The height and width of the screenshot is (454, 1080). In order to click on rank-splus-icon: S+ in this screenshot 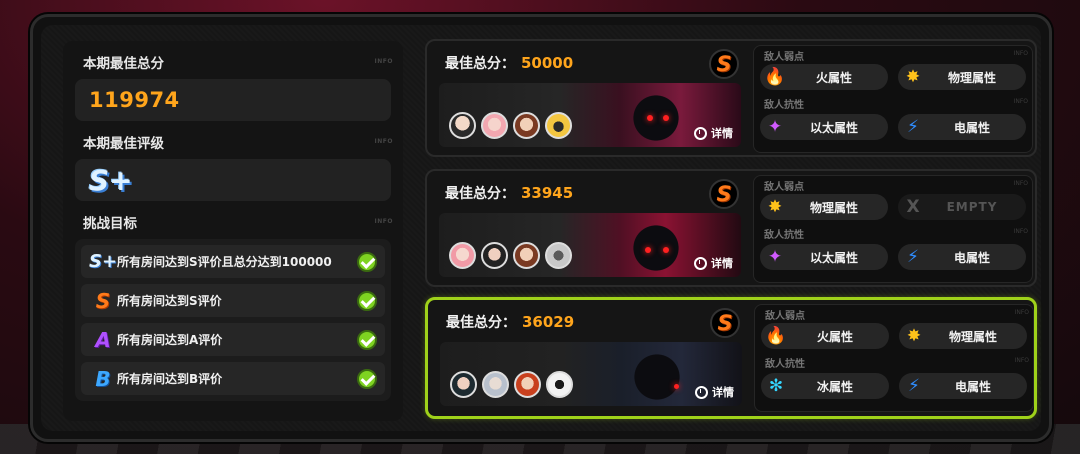, I will do `click(103, 261)`.